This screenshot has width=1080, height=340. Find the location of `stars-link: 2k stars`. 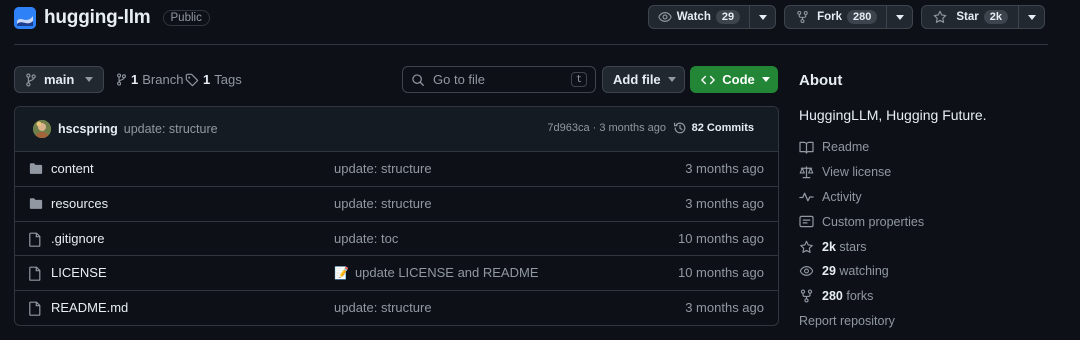

stars-link: 2k stars is located at coordinates (934, 246).